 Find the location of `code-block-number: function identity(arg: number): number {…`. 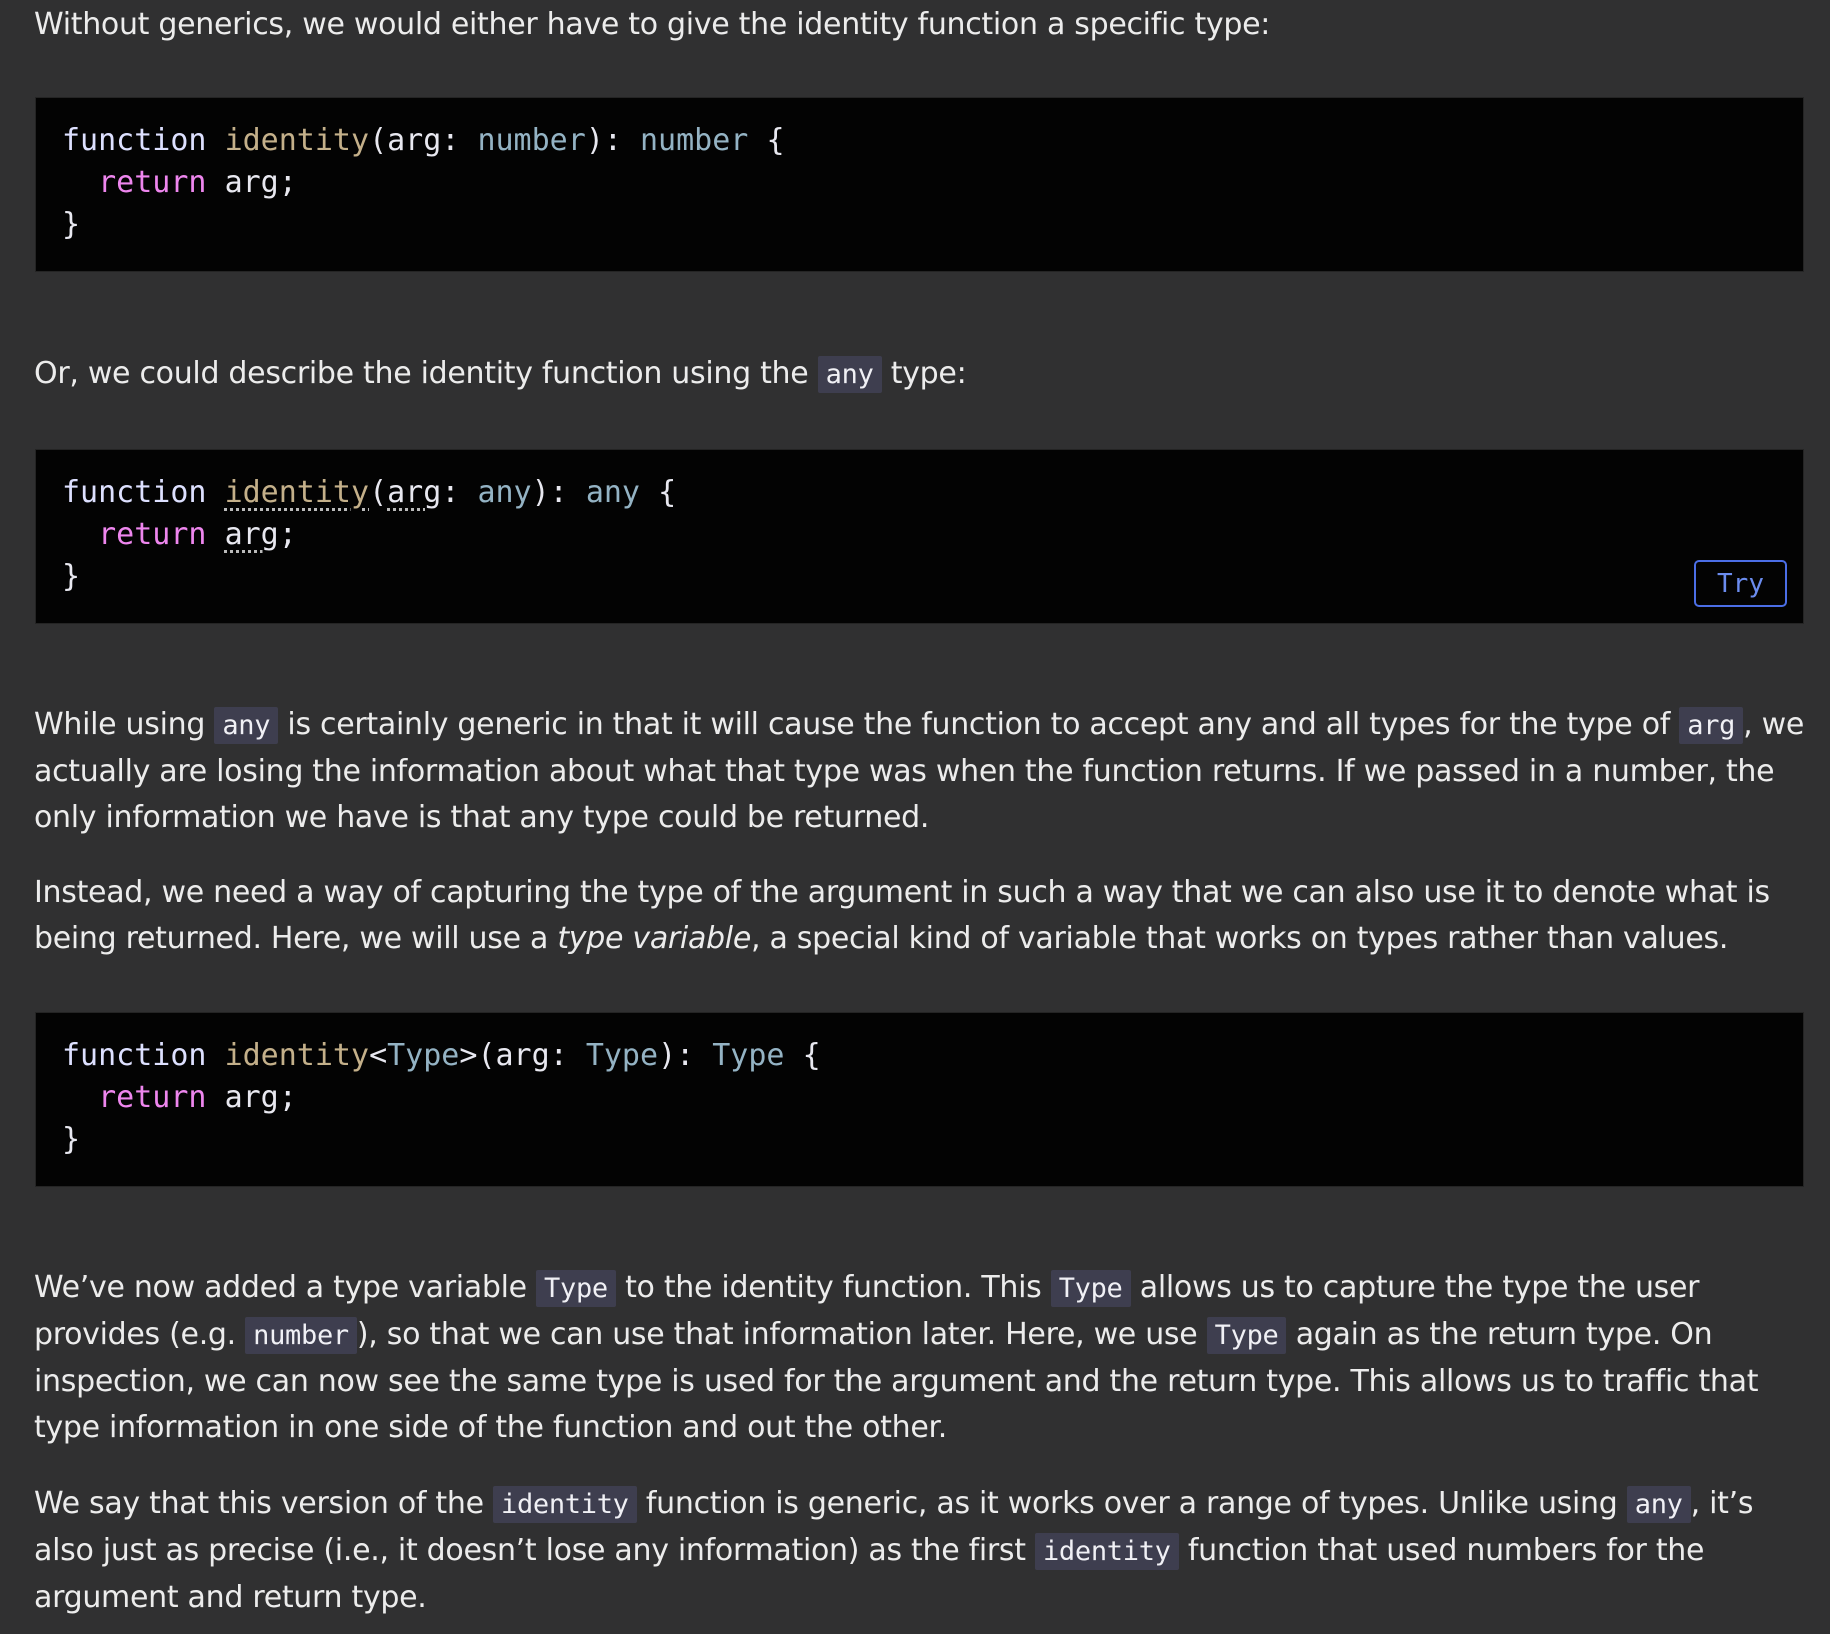

code-block-number: function identity(arg: number): number {… is located at coordinates (919, 184).